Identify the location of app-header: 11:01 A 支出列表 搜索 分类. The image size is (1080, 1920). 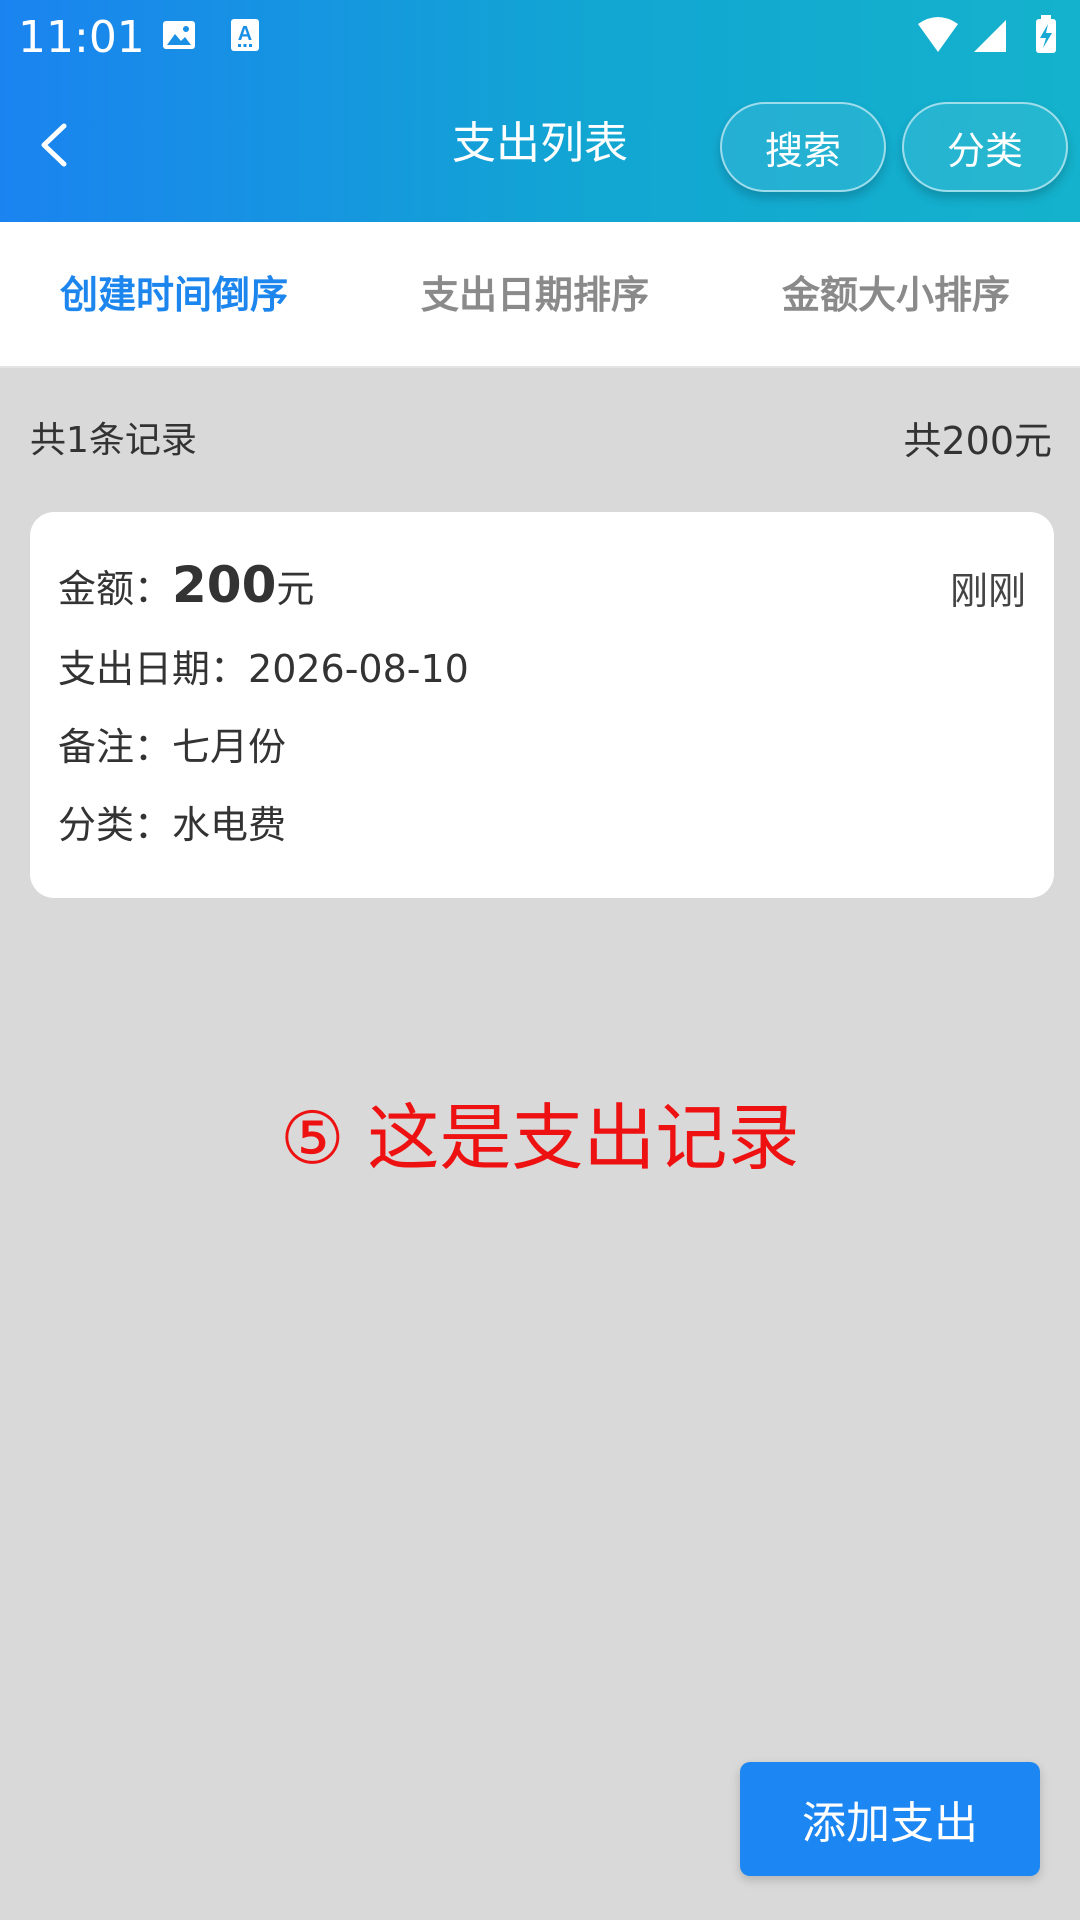
(540, 111).